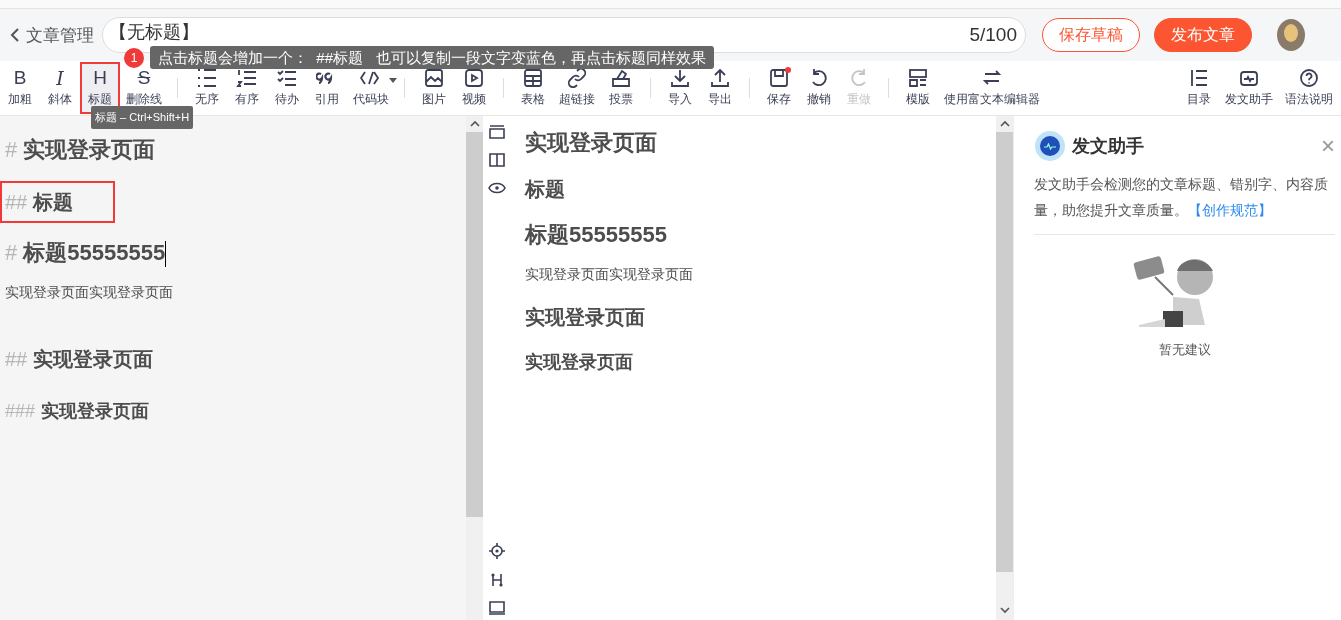 The height and width of the screenshot is (620, 1341). I want to click on empty-state-text: 暂无建议, so click(1184, 350).